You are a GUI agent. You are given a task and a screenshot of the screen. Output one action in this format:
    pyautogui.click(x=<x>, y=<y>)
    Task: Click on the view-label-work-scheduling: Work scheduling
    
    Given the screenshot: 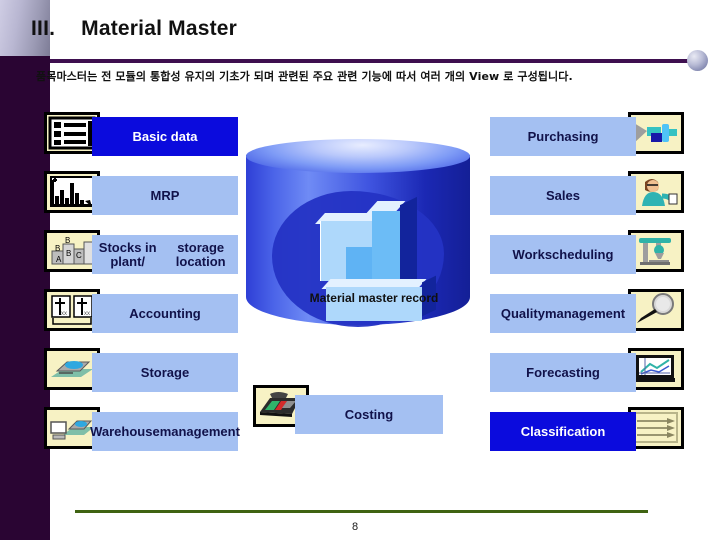 What is the action you would take?
    pyautogui.click(x=563, y=254)
    